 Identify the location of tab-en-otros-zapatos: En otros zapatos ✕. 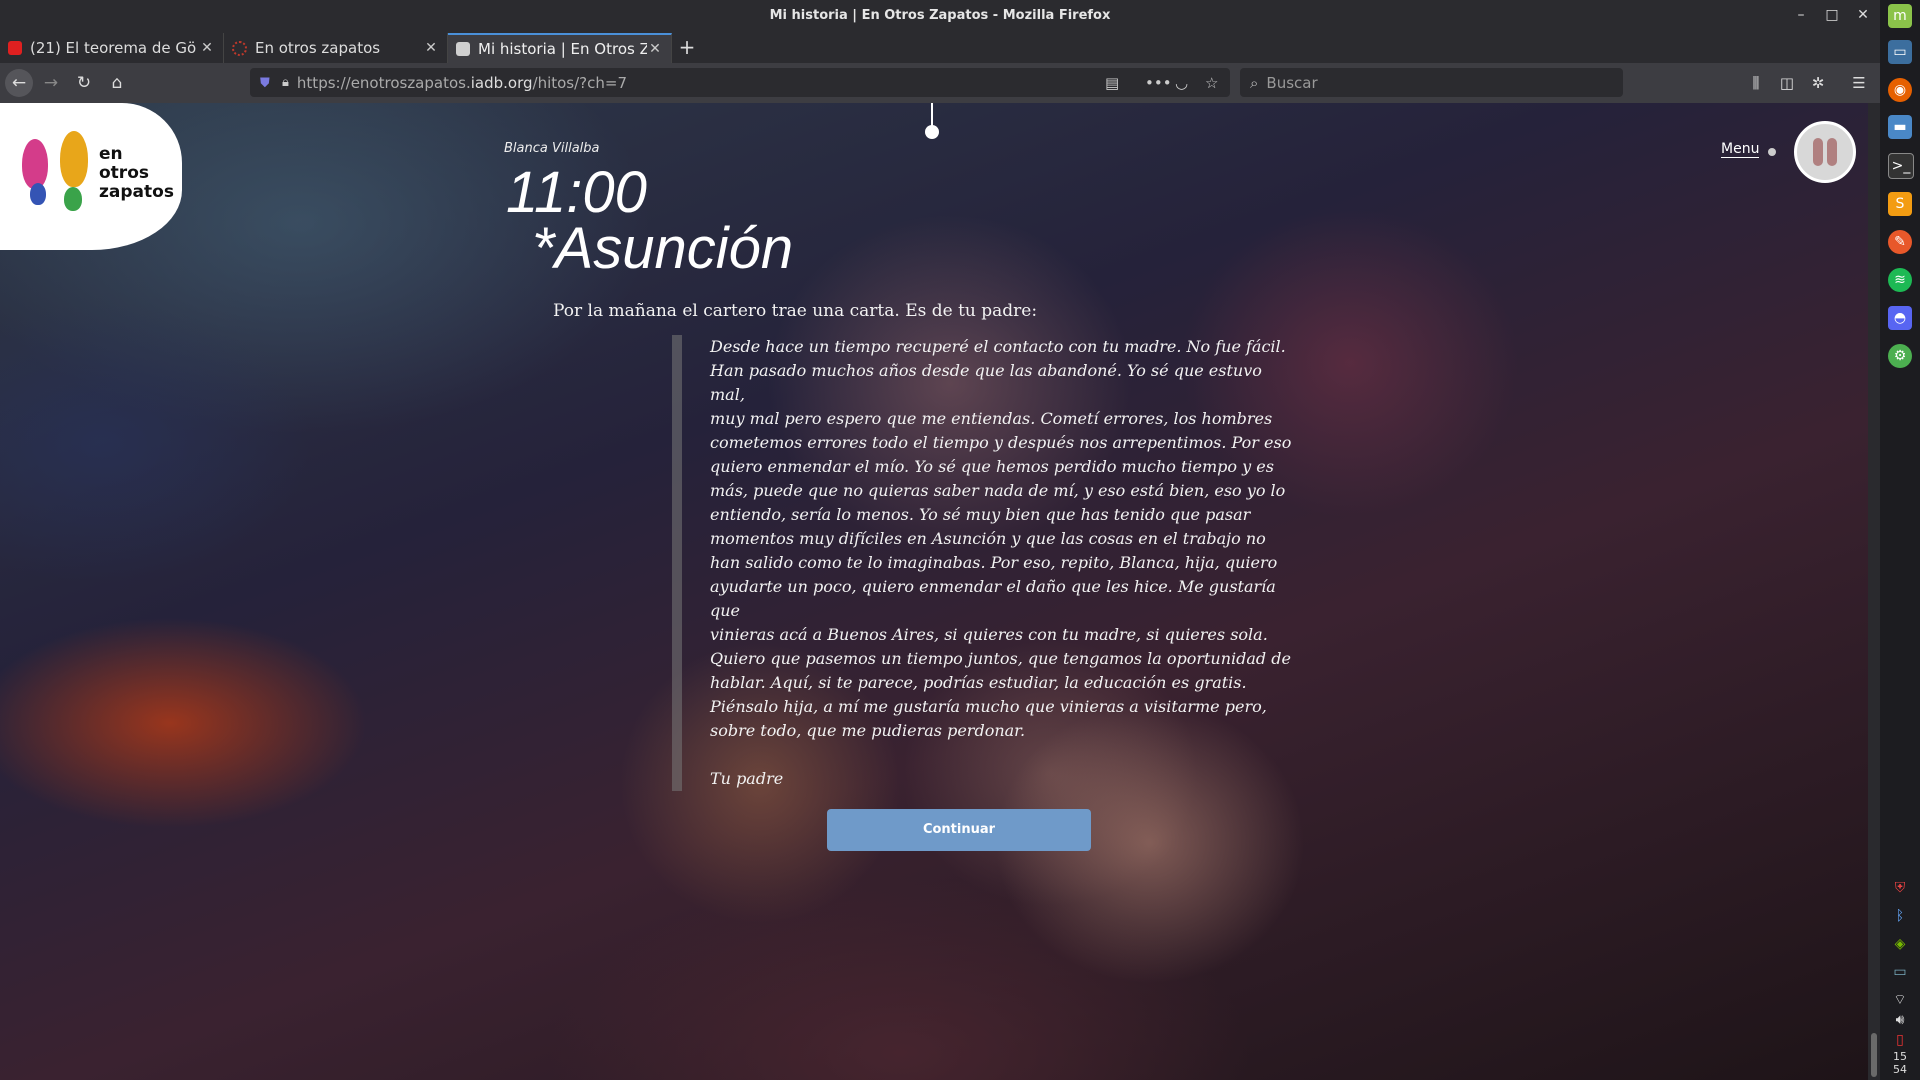
(336, 48).